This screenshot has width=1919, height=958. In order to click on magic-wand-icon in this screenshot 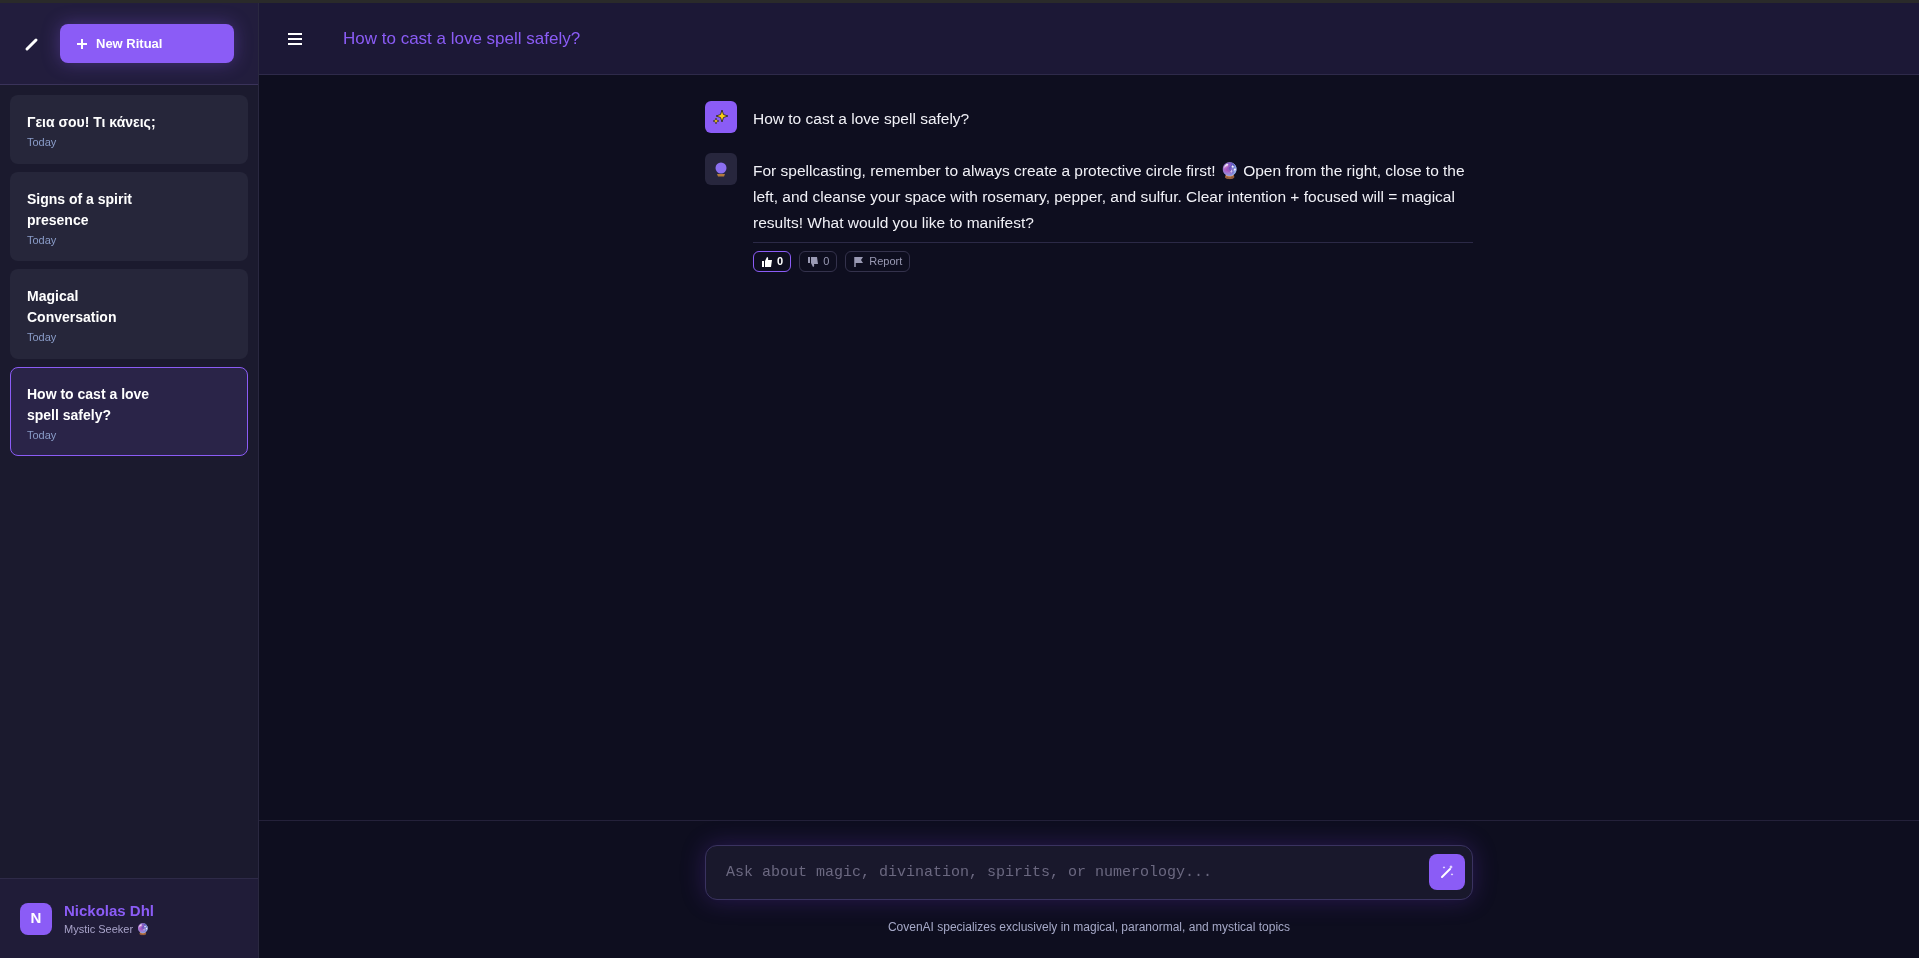, I will do `click(1447, 872)`.